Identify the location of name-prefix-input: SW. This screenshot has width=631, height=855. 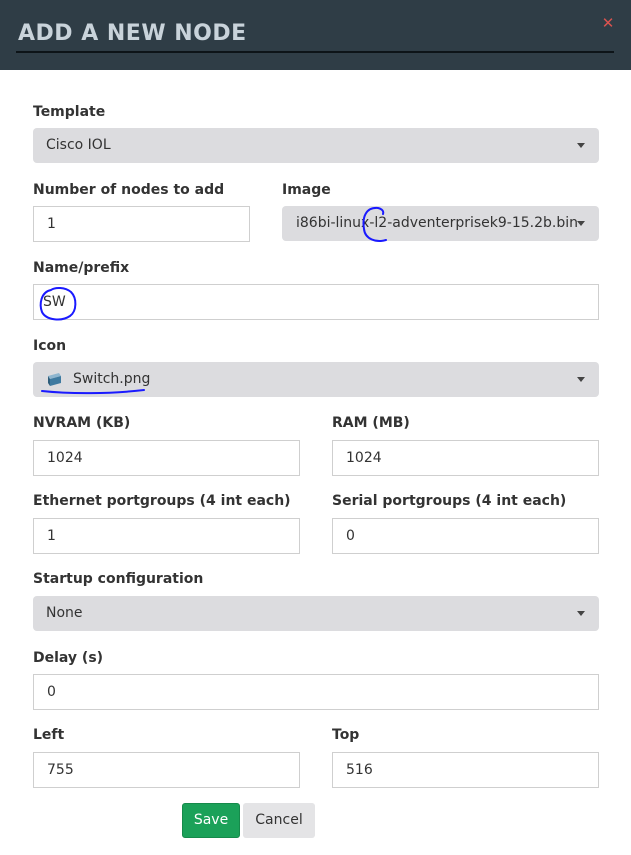
(316, 302).